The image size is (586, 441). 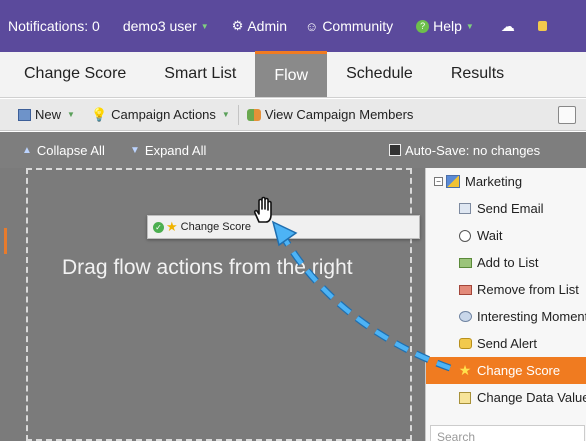 I want to click on action-interesting-moment: Interesting Moment, so click(x=506, y=316).